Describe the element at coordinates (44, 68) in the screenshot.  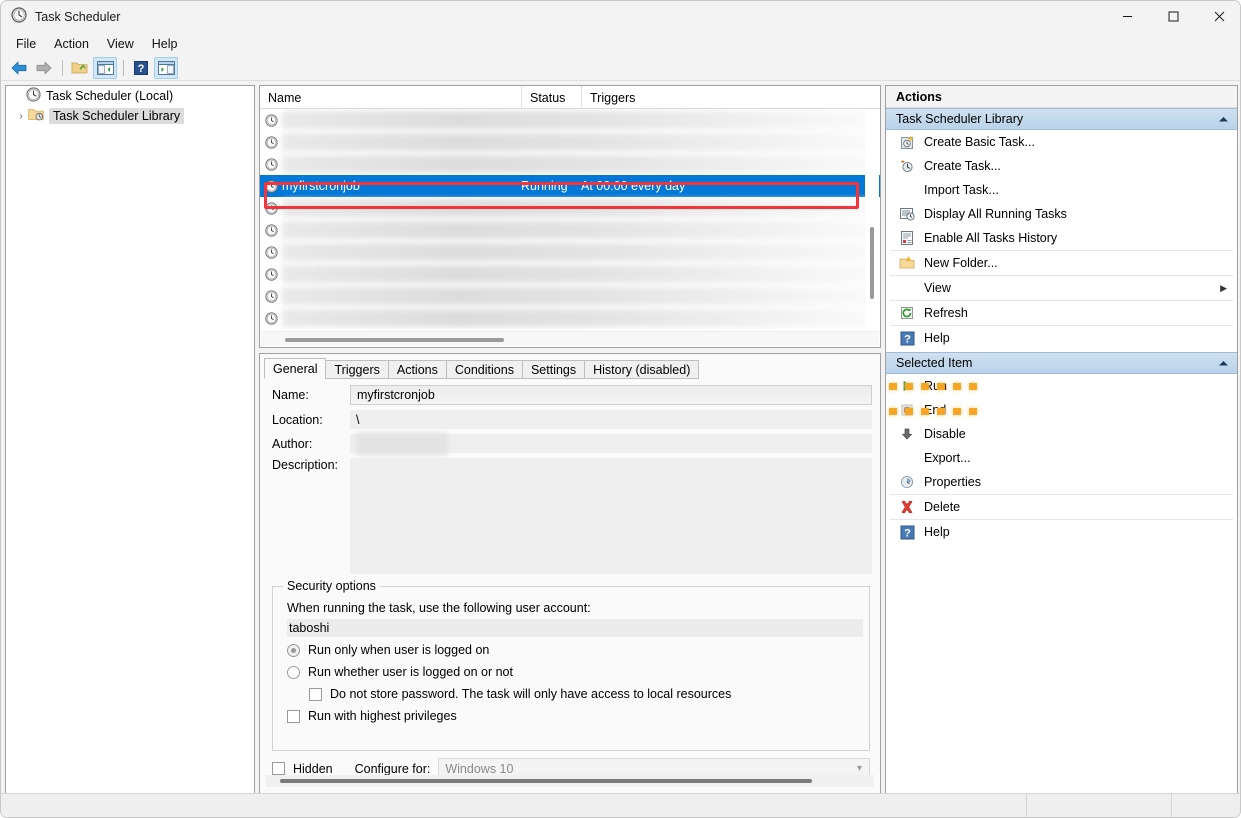
I see `forward-button` at that location.